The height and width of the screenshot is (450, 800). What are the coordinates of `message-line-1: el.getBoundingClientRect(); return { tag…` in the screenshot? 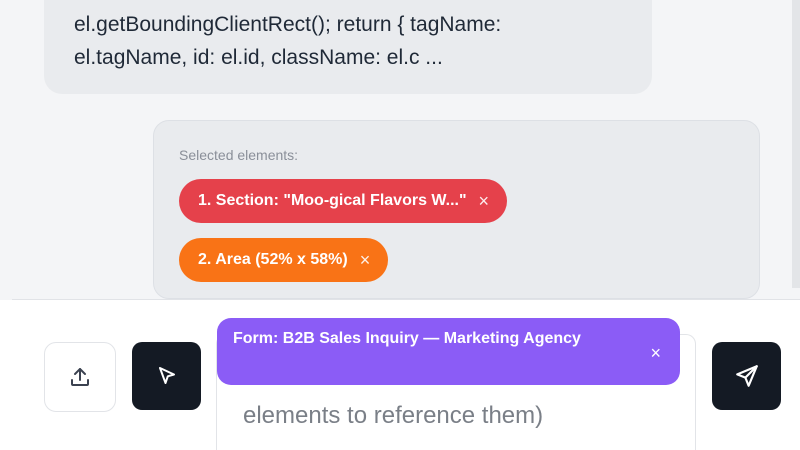 It's located at (288, 24).